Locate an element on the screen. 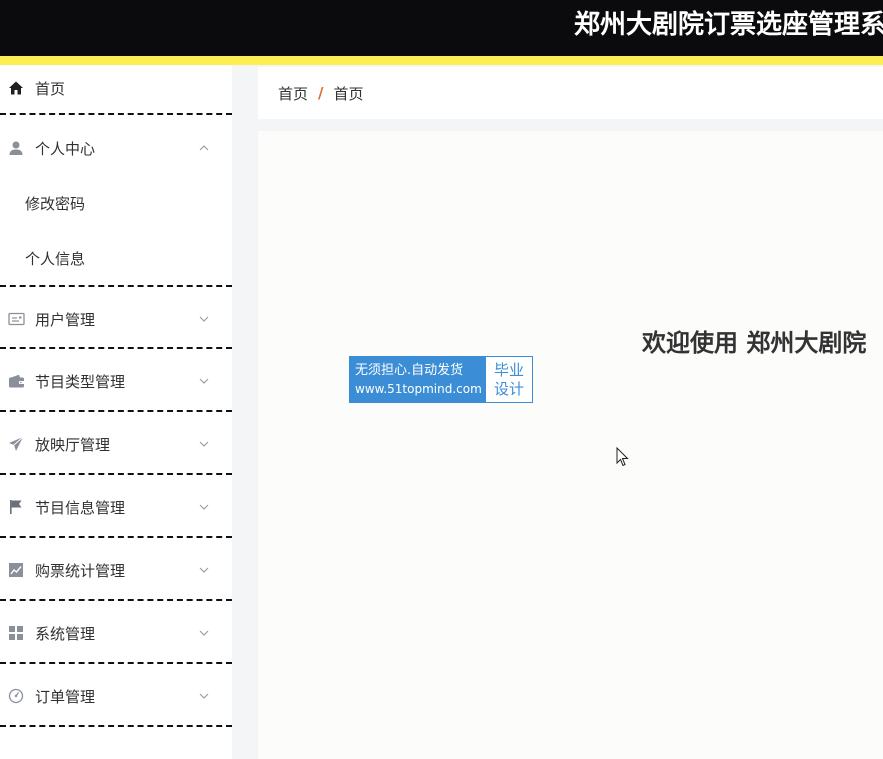  chevron-up-icon is located at coordinates (204, 148).